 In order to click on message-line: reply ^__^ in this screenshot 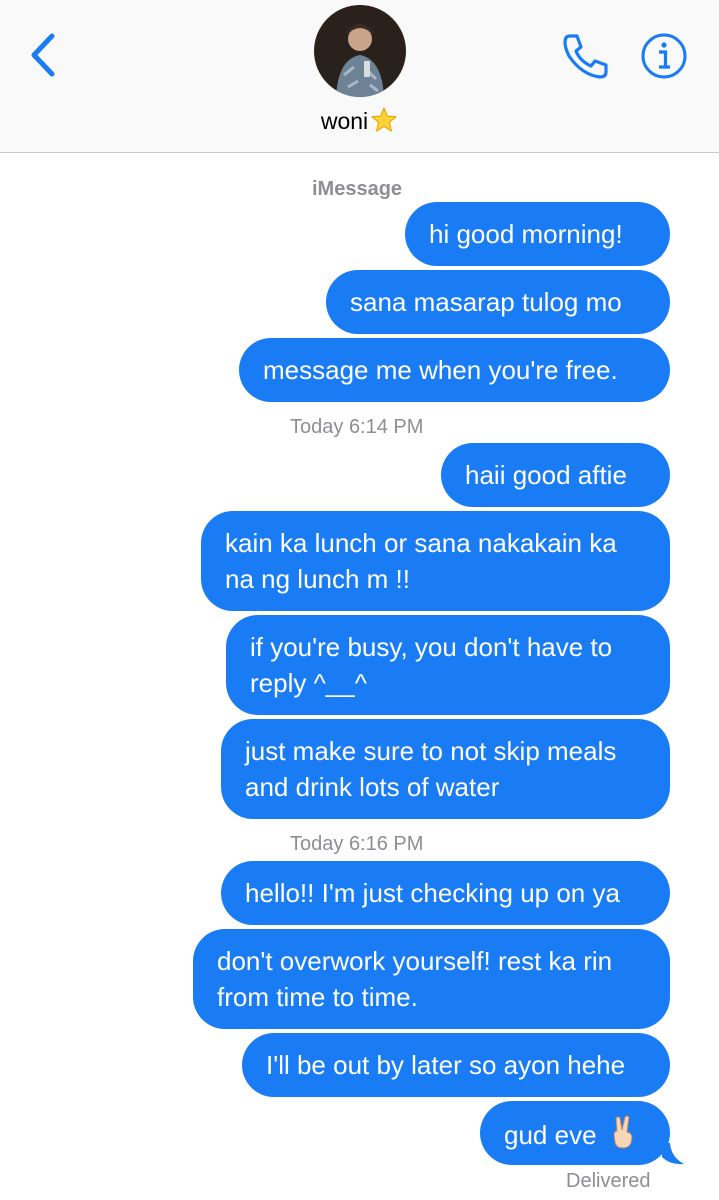, I will do `click(308, 683)`.